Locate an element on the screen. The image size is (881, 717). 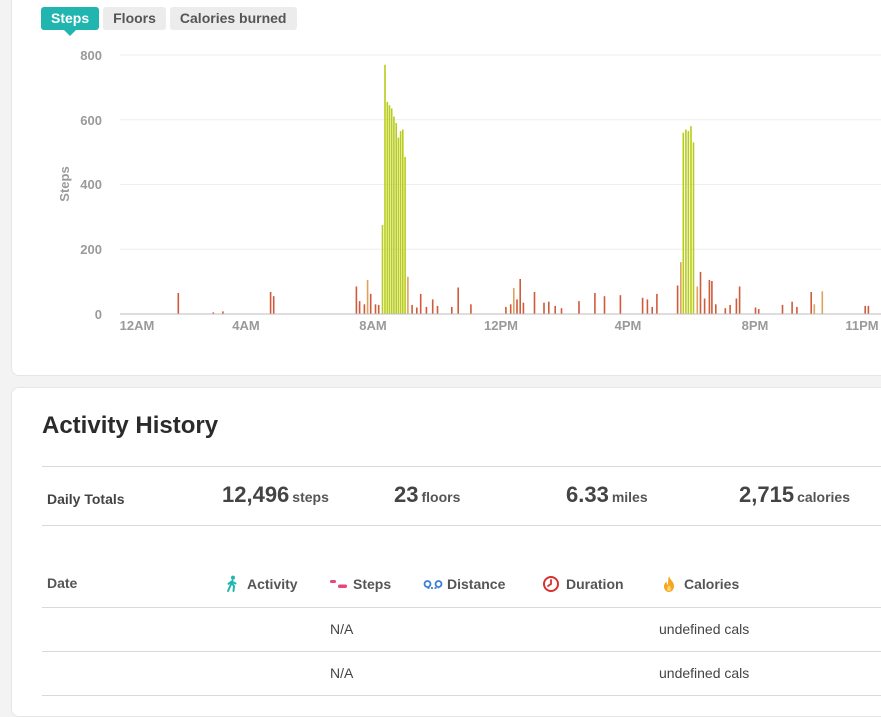
y-tick-800: 800 is located at coordinates (91, 55).